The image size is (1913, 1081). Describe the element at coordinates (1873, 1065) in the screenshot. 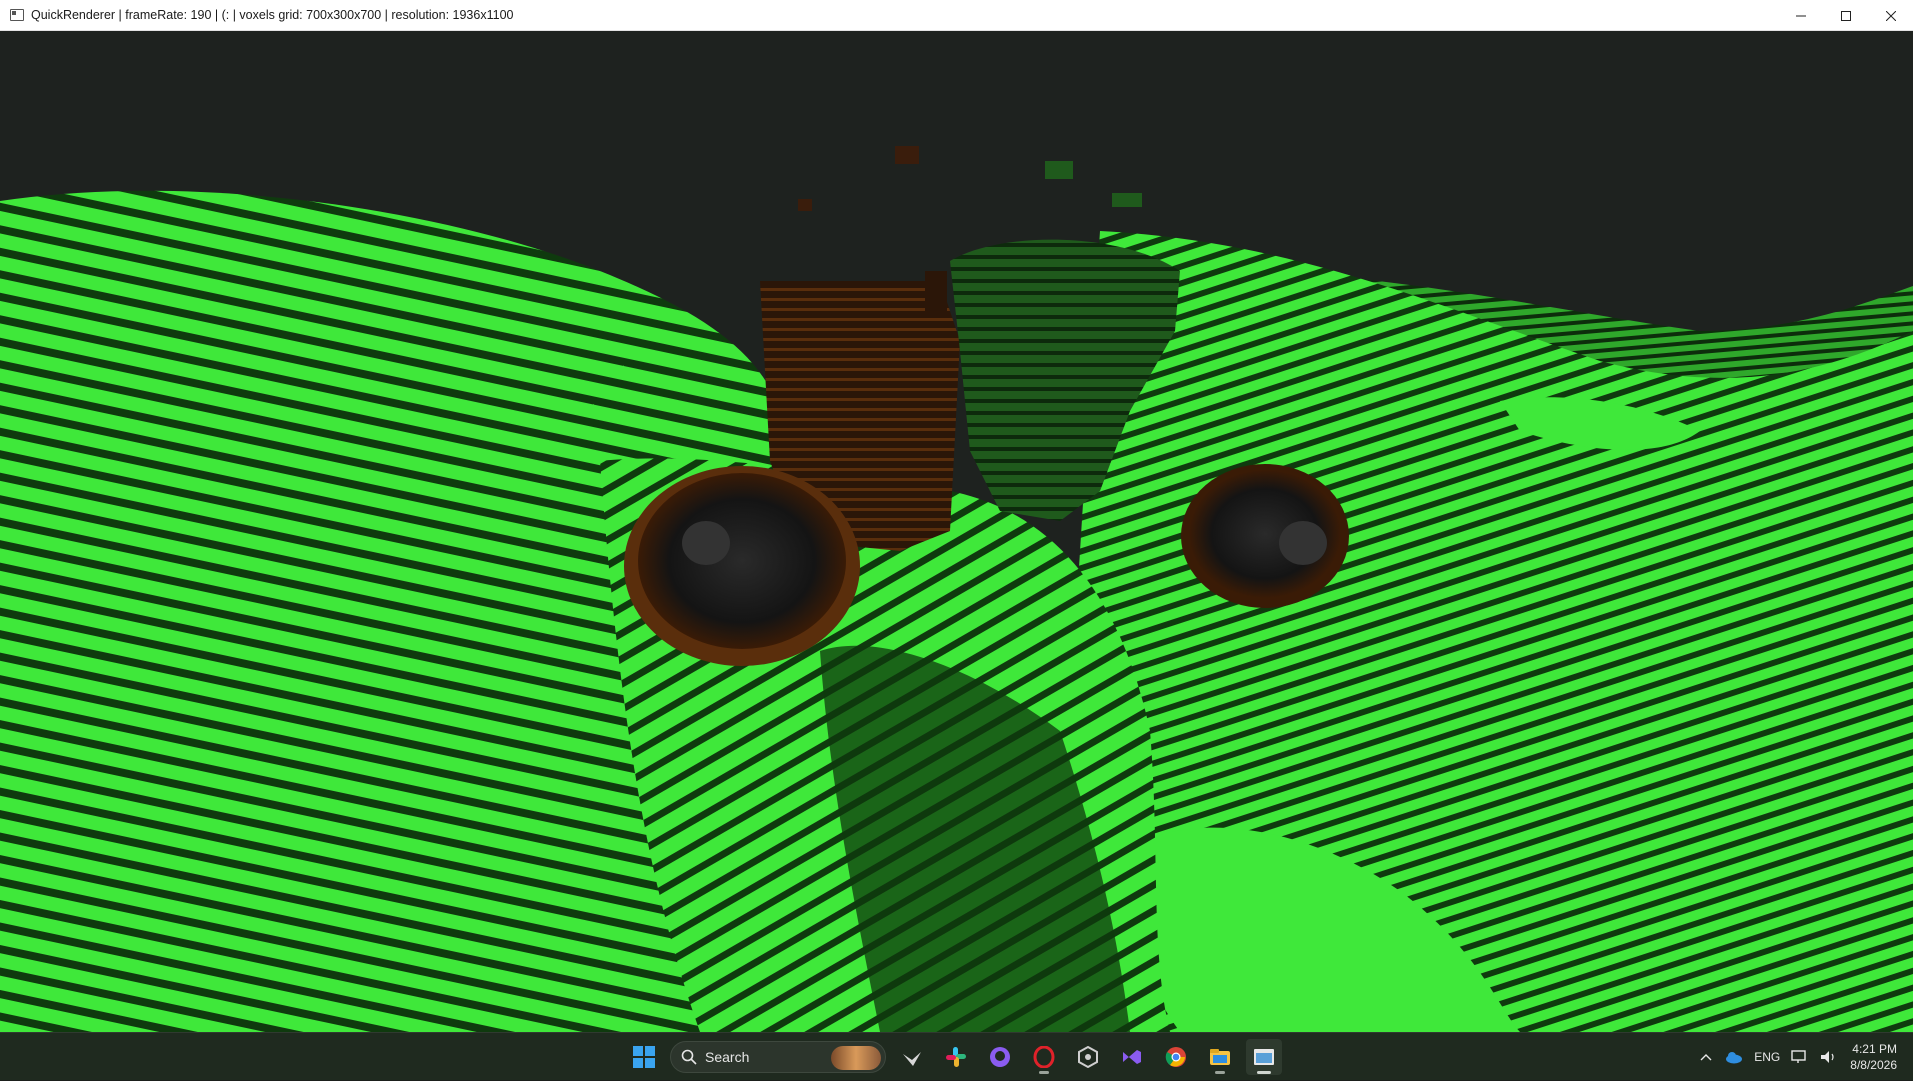

I see `clock-date: 8/8/2026` at that location.